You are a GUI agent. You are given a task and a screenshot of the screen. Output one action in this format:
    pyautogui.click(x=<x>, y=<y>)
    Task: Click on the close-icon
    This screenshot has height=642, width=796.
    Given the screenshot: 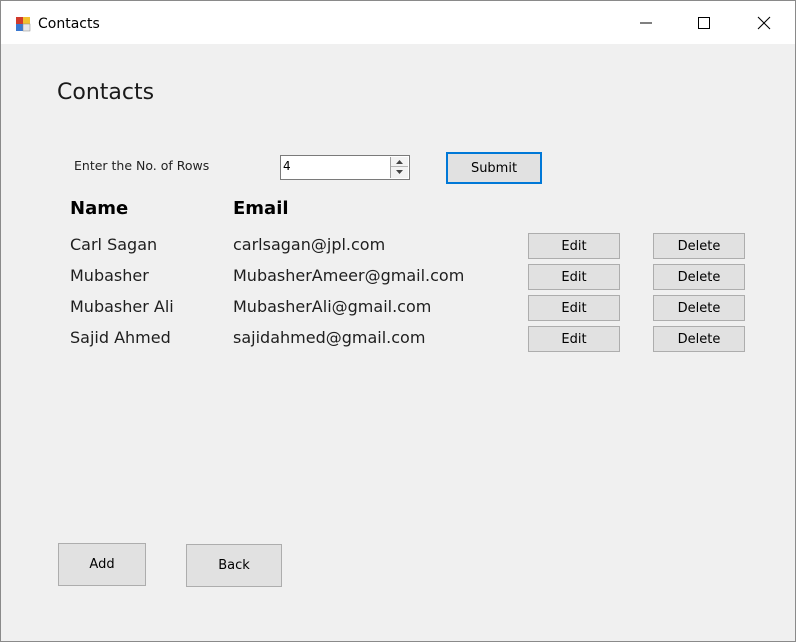 What is the action you would take?
    pyautogui.click(x=764, y=22)
    